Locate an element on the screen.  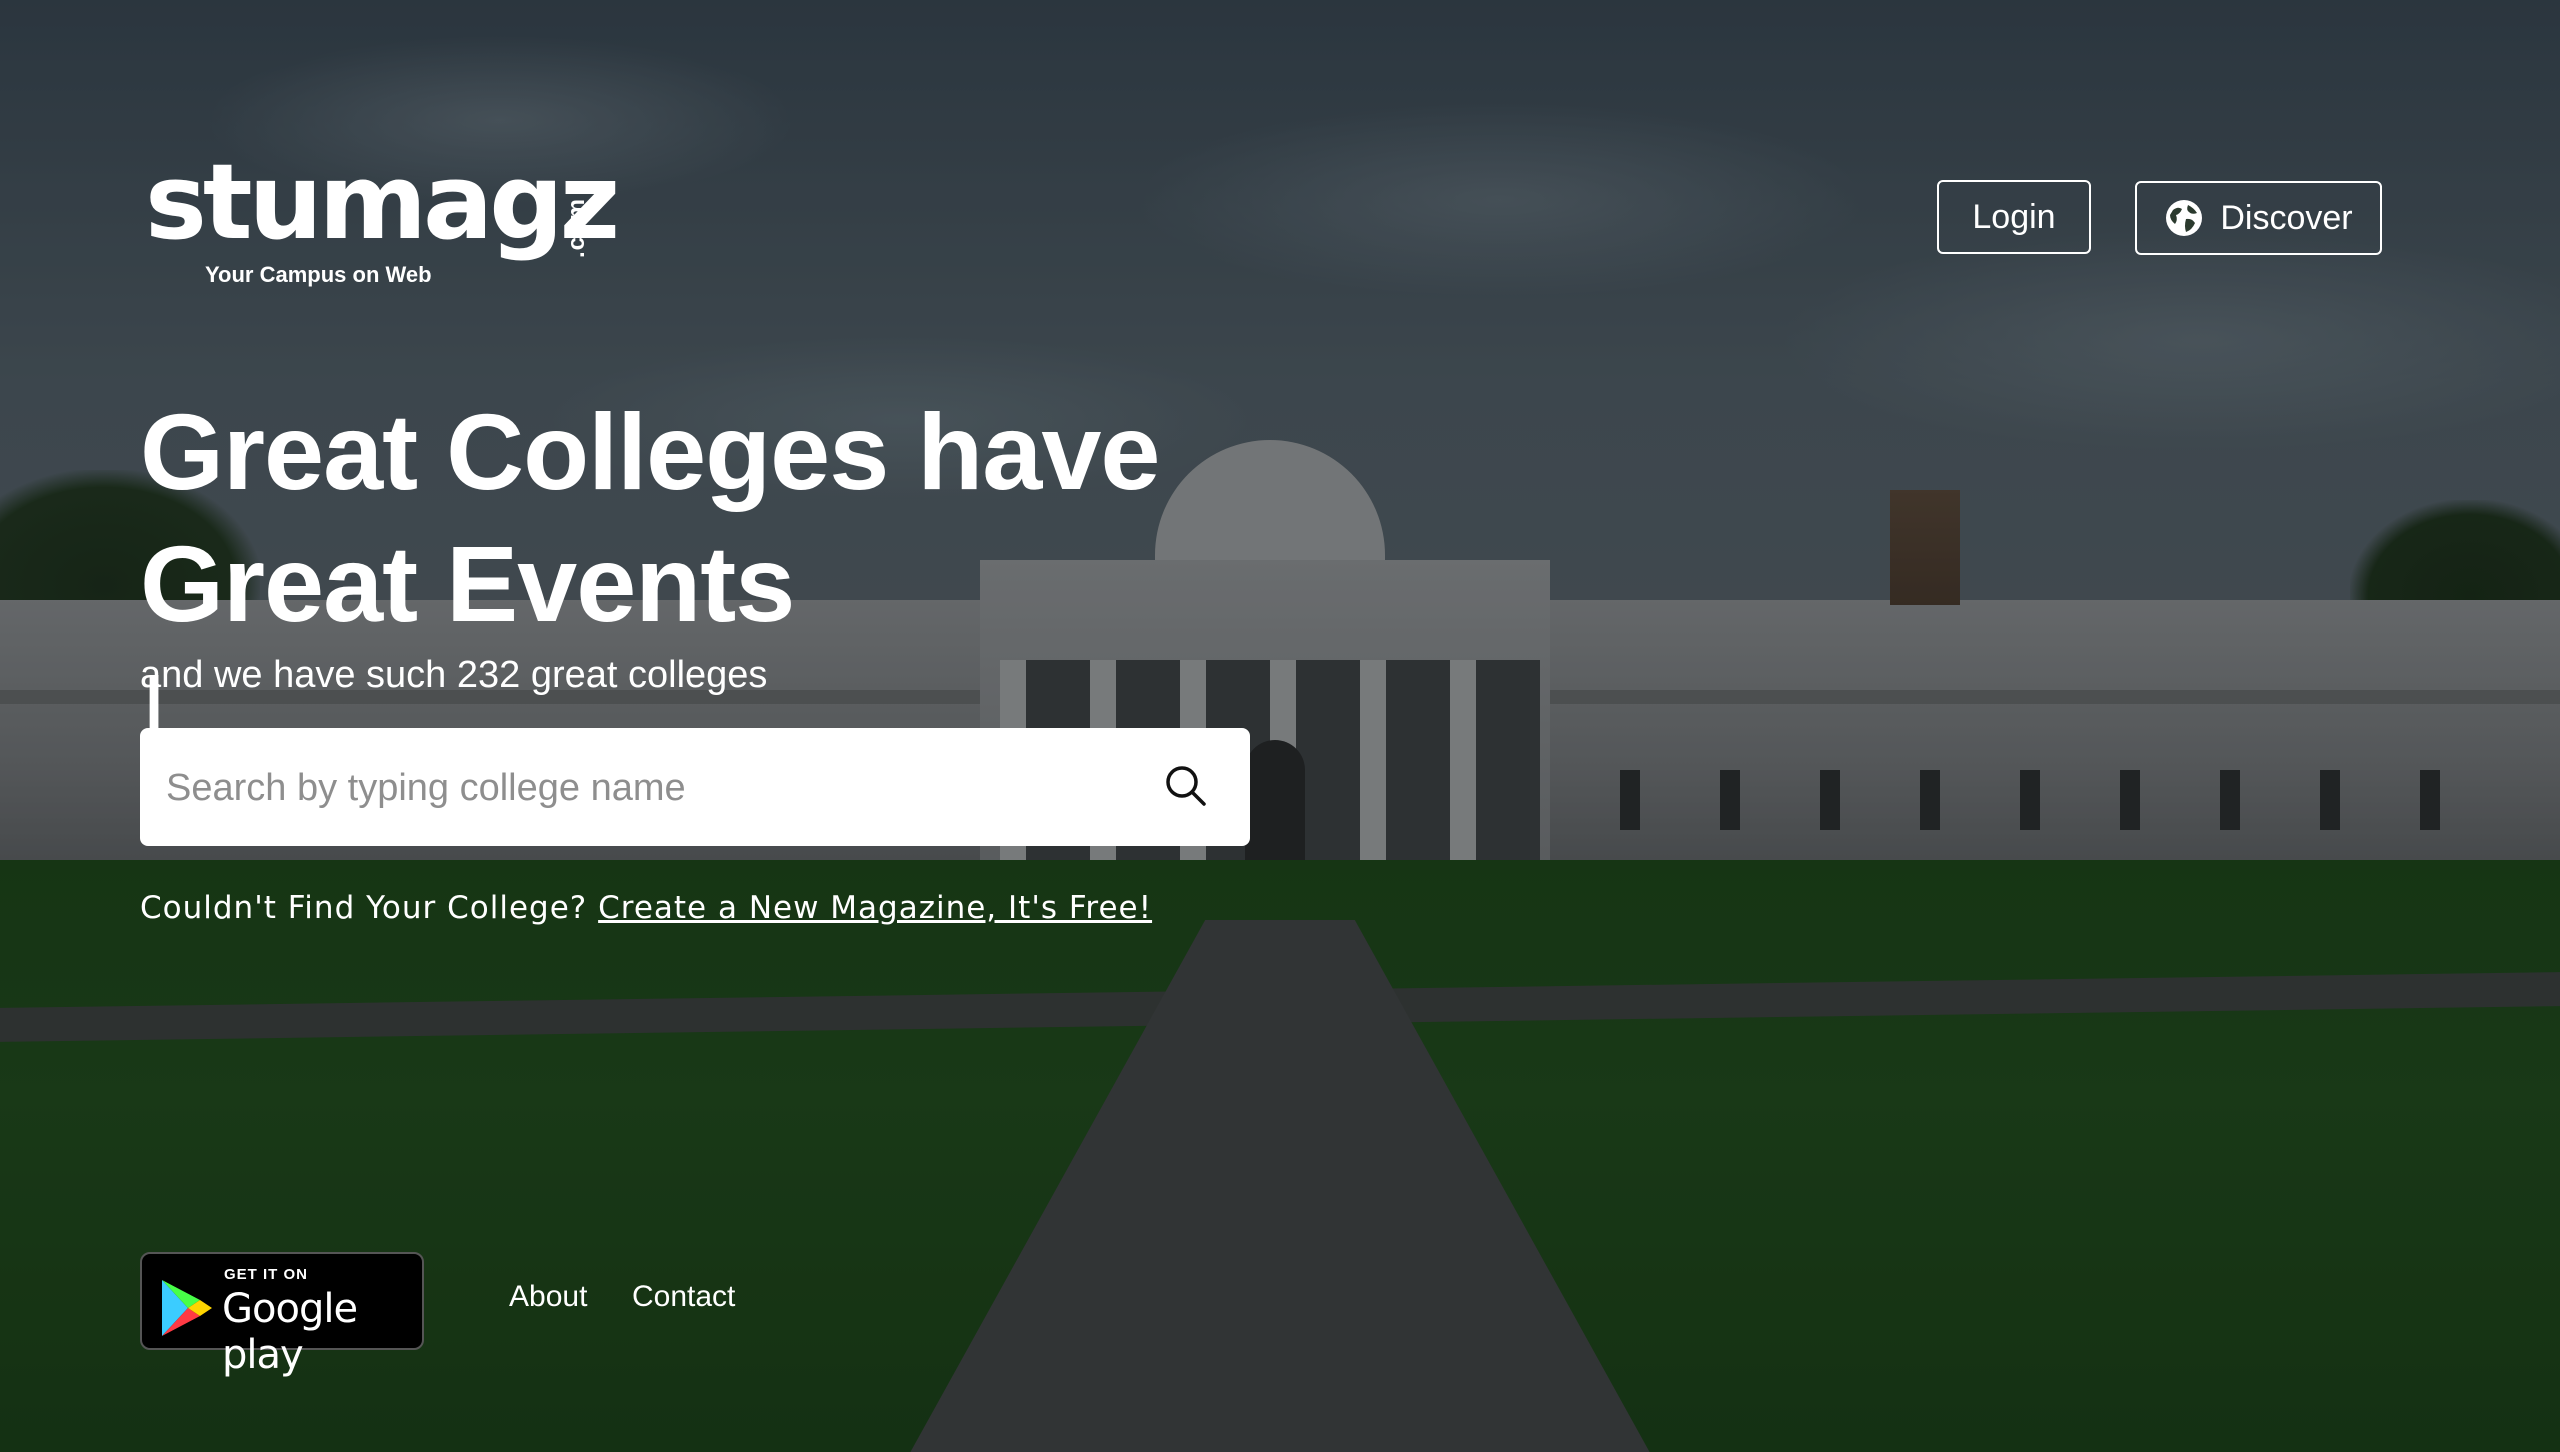
logo-wordmark: stumagz is located at coordinates (382, 202).